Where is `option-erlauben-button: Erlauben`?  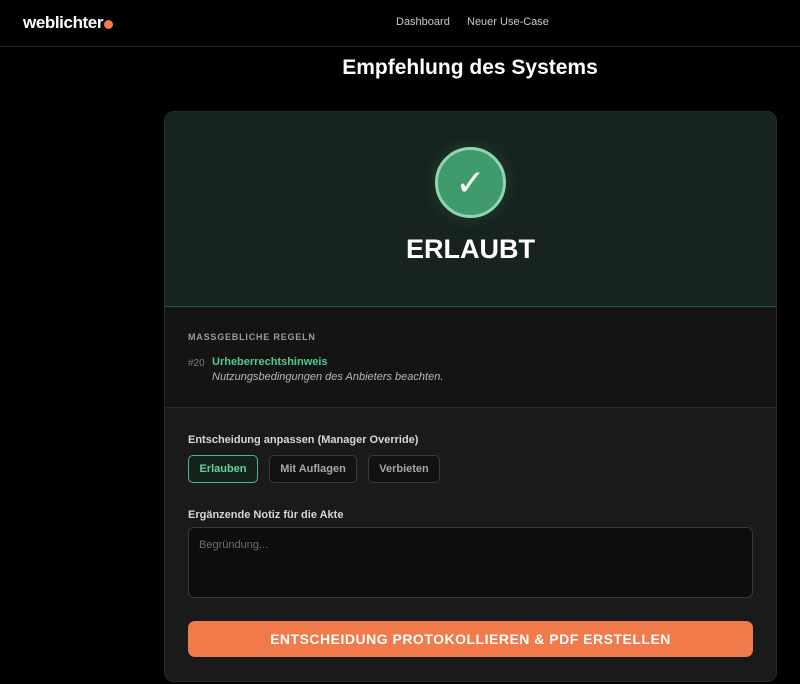 option-erlauben-button: Erlauben is located at coordinates (223, 469).